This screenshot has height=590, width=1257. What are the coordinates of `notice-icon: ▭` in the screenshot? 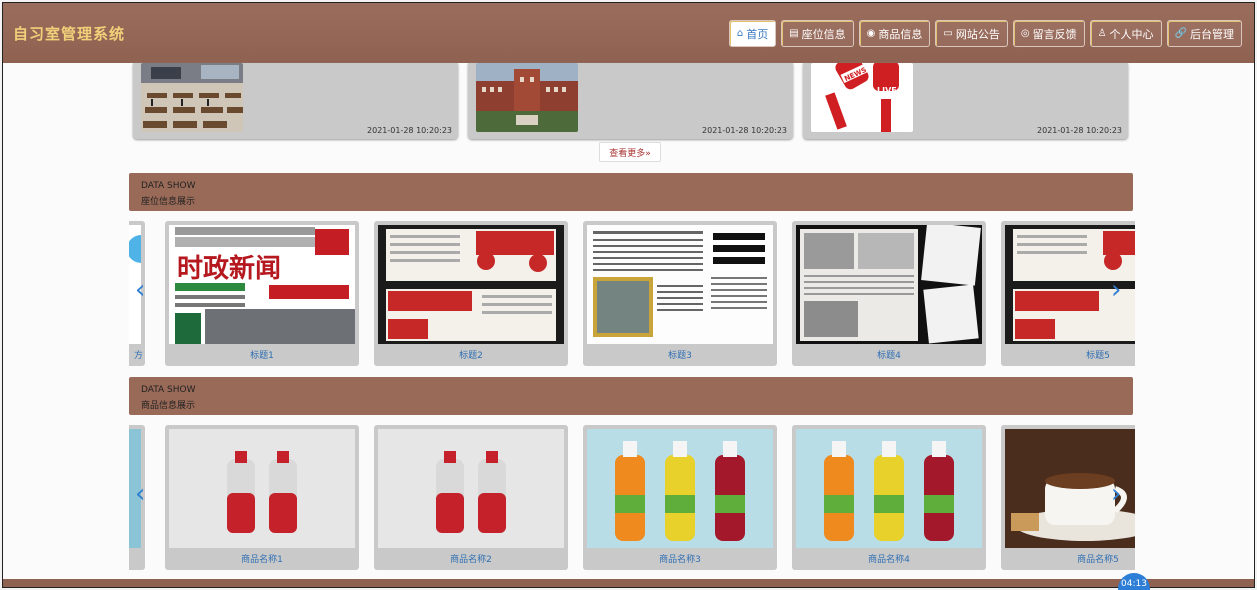 It's located at (948, 33).